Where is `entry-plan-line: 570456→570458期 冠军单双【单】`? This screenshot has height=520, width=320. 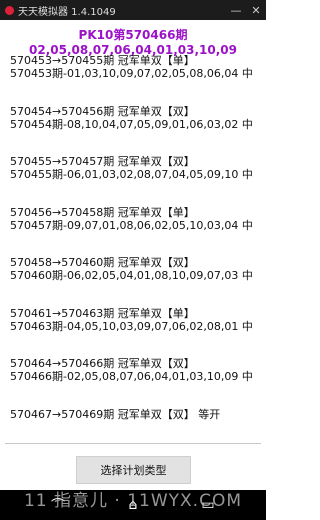
entry-plan-line: 570456→570458期 冠军单双【单】 is located at coordinates (102, 212).